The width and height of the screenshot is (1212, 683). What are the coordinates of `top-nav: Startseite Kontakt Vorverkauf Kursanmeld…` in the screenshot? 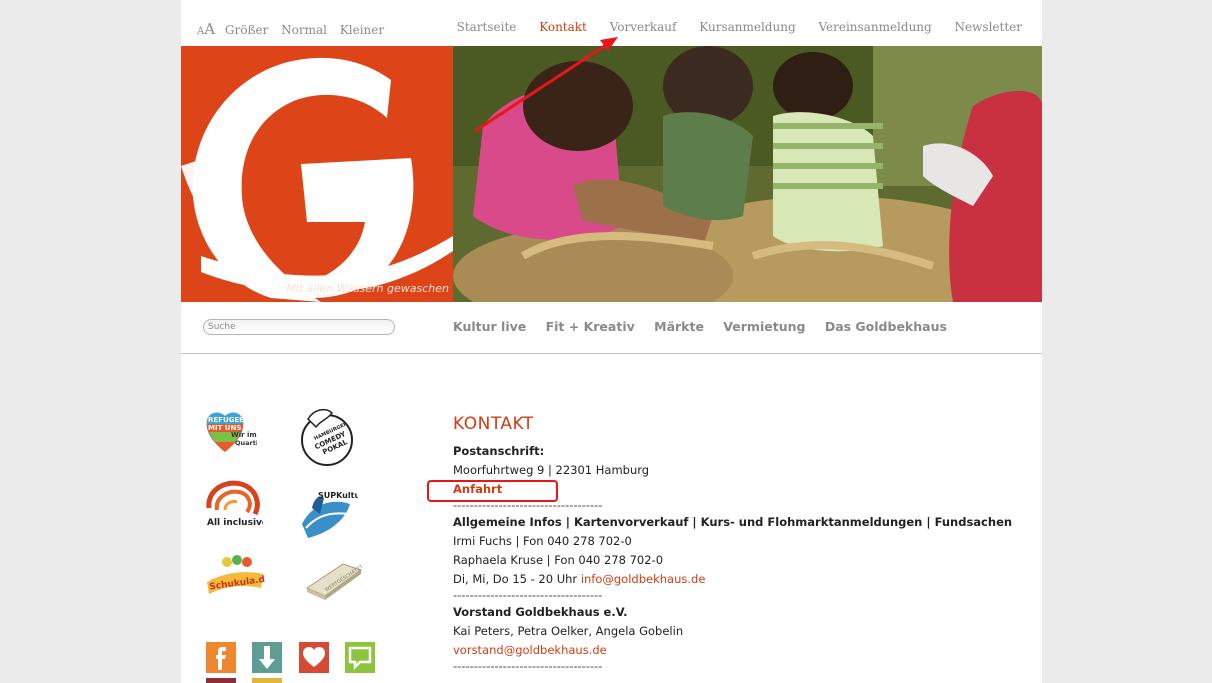 It's located at (730, 27).